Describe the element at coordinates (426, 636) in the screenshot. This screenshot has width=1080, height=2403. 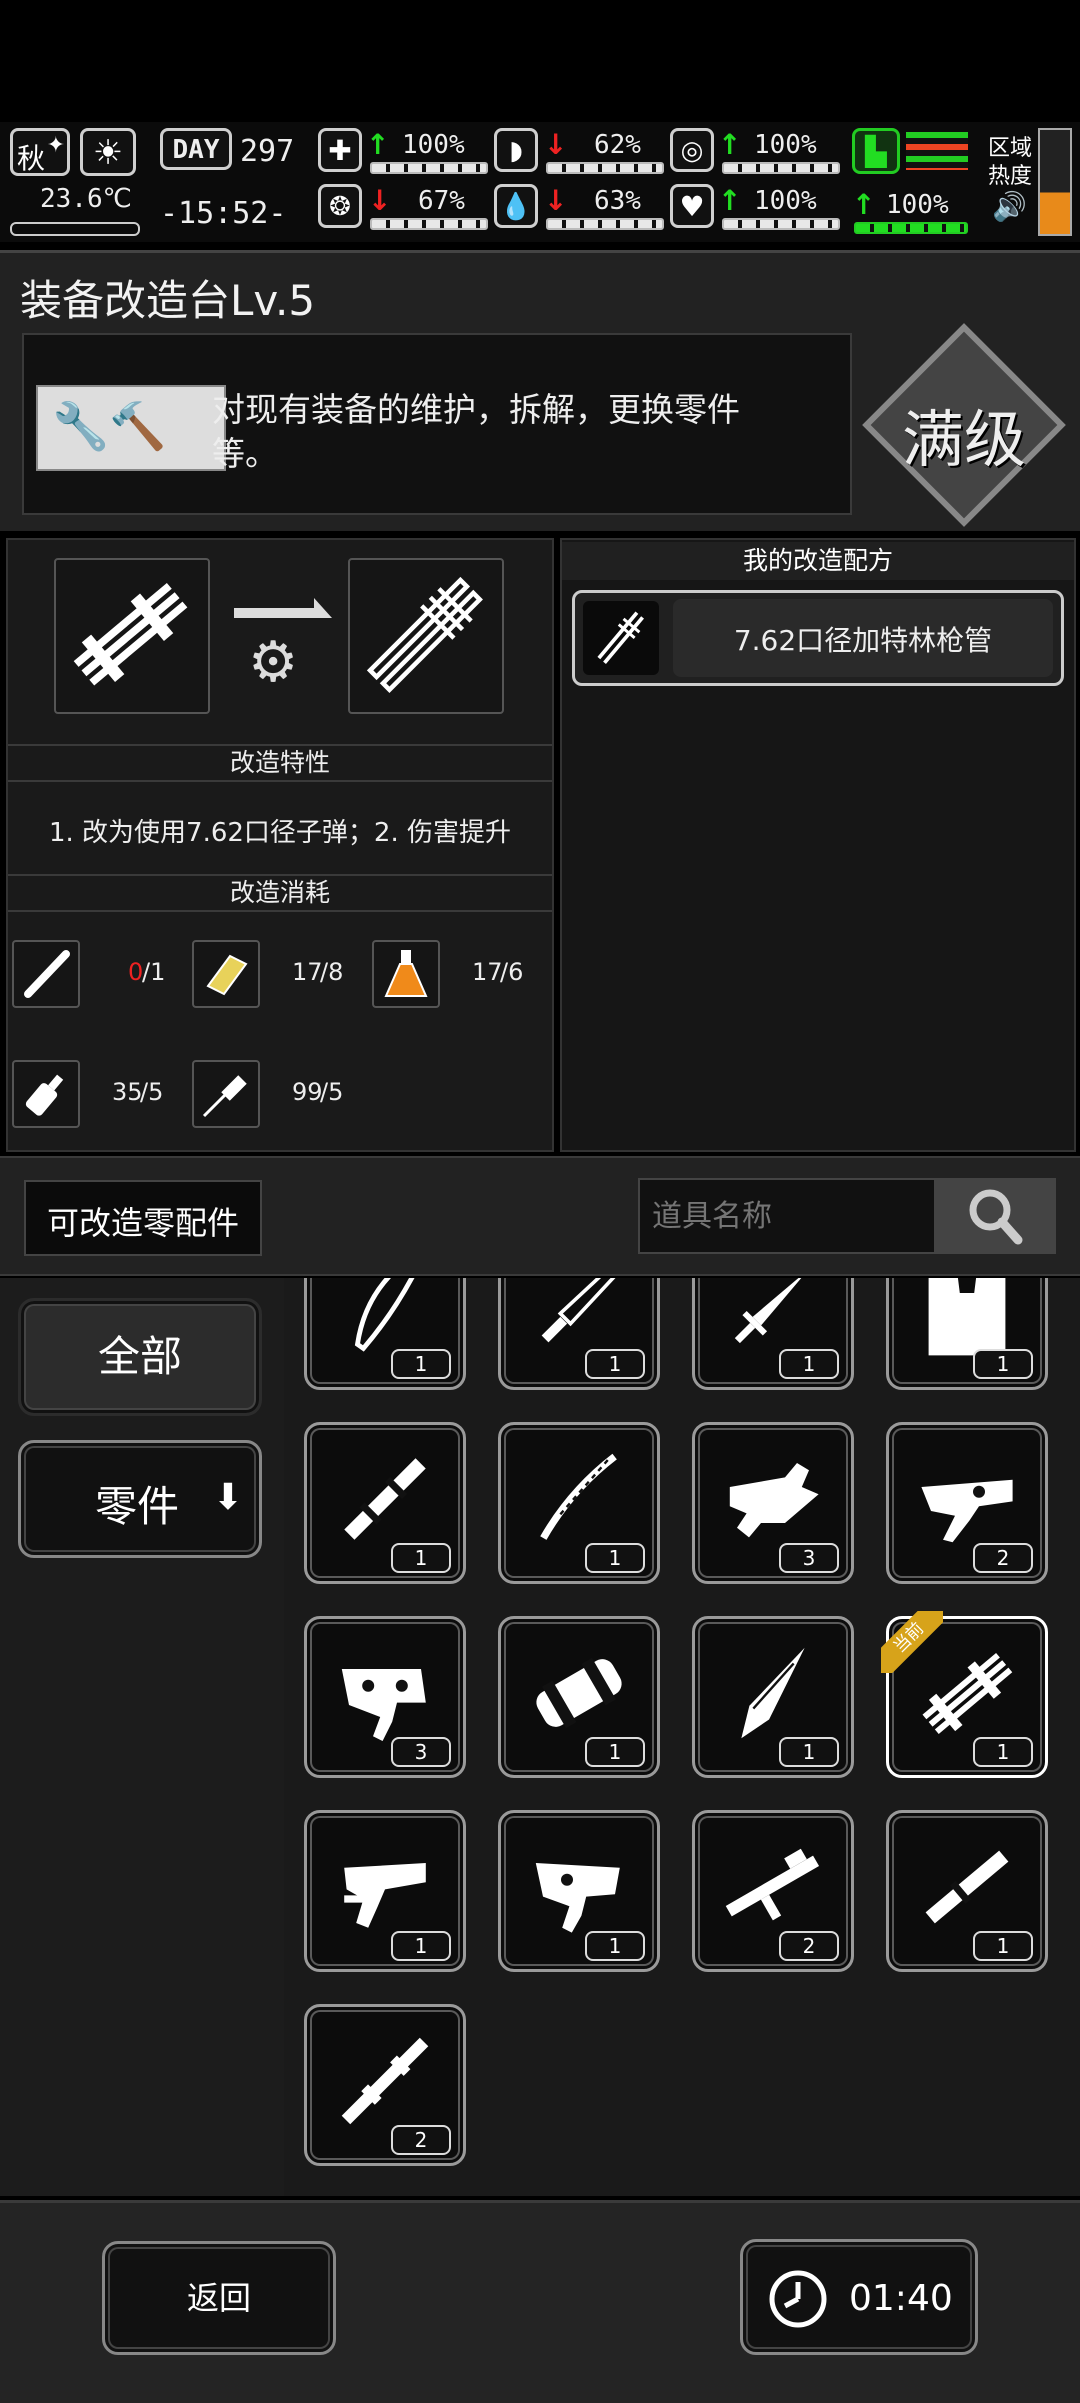
I see `result-item-slot` at that location.